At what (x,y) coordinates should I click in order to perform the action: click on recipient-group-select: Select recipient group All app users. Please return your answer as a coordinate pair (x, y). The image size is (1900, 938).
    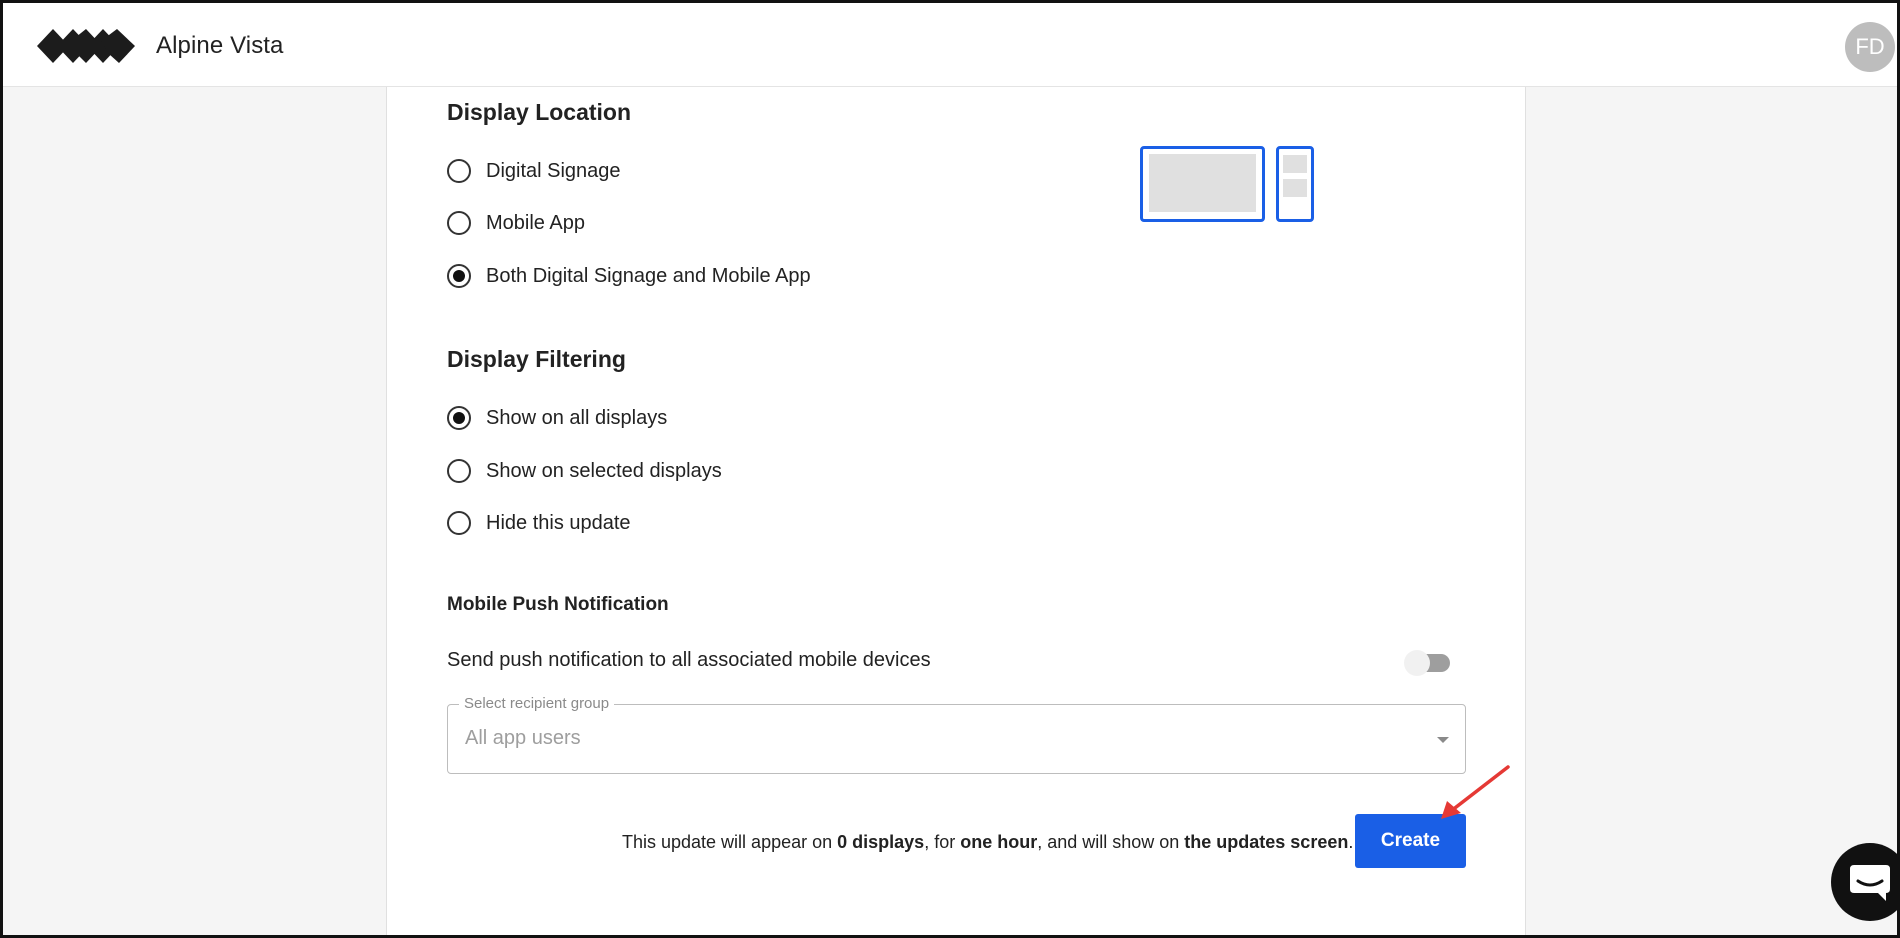
    Looking at the image, I should click on (956, 734).